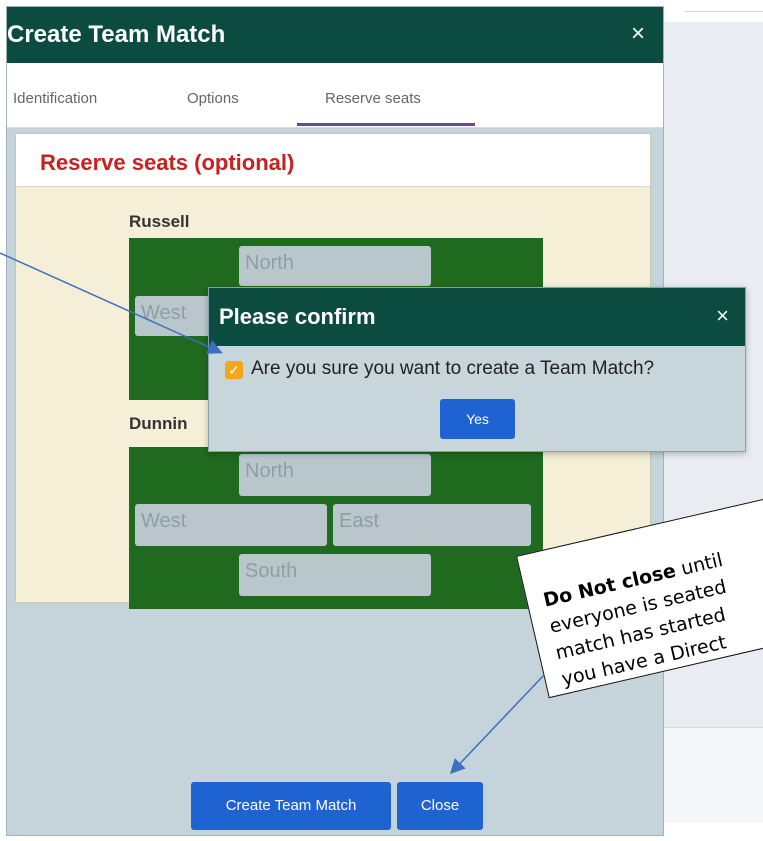 Image resolution: width=763 pixels, height=841 pixels. Describe the element at coordinates (55, 98) in the screenshot. I see `tab-identification: Identification` at that location.